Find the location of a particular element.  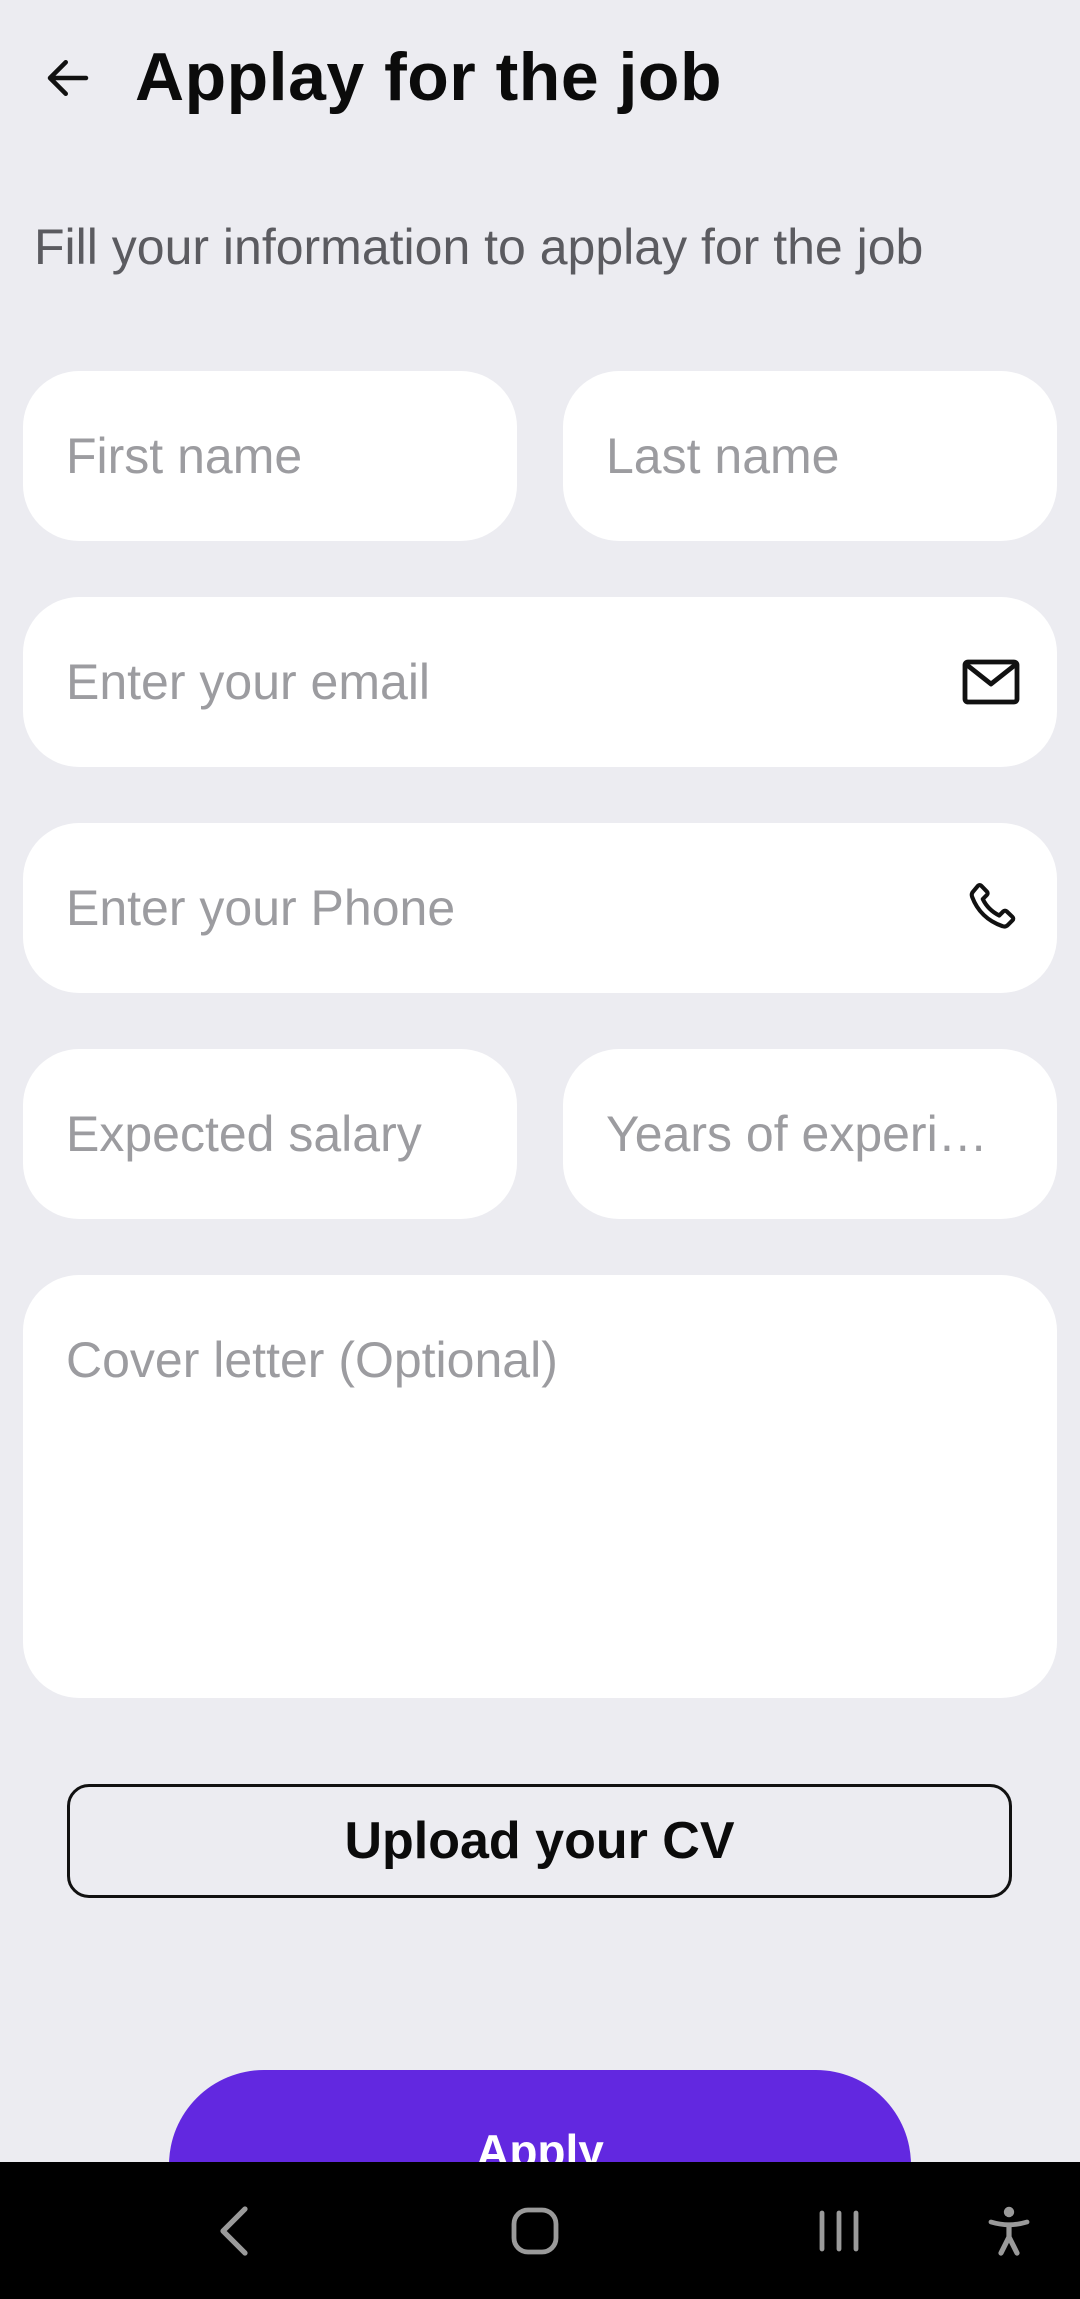

expected-salary-field: Expected salary is located at coordinates (270, 1134).